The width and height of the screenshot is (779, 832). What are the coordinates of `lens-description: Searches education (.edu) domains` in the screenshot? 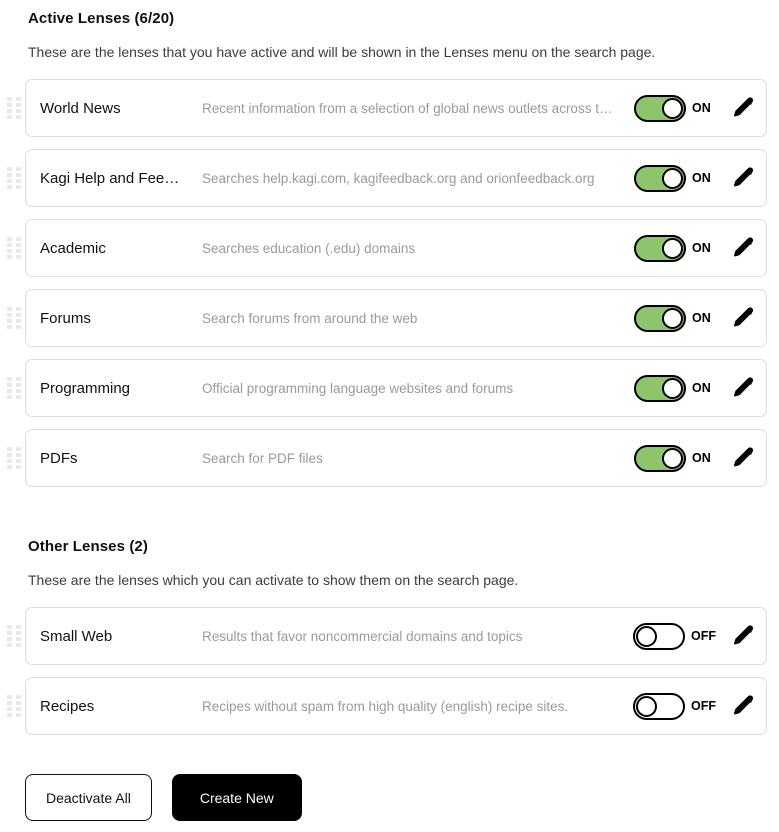 It's located at (309, 248).